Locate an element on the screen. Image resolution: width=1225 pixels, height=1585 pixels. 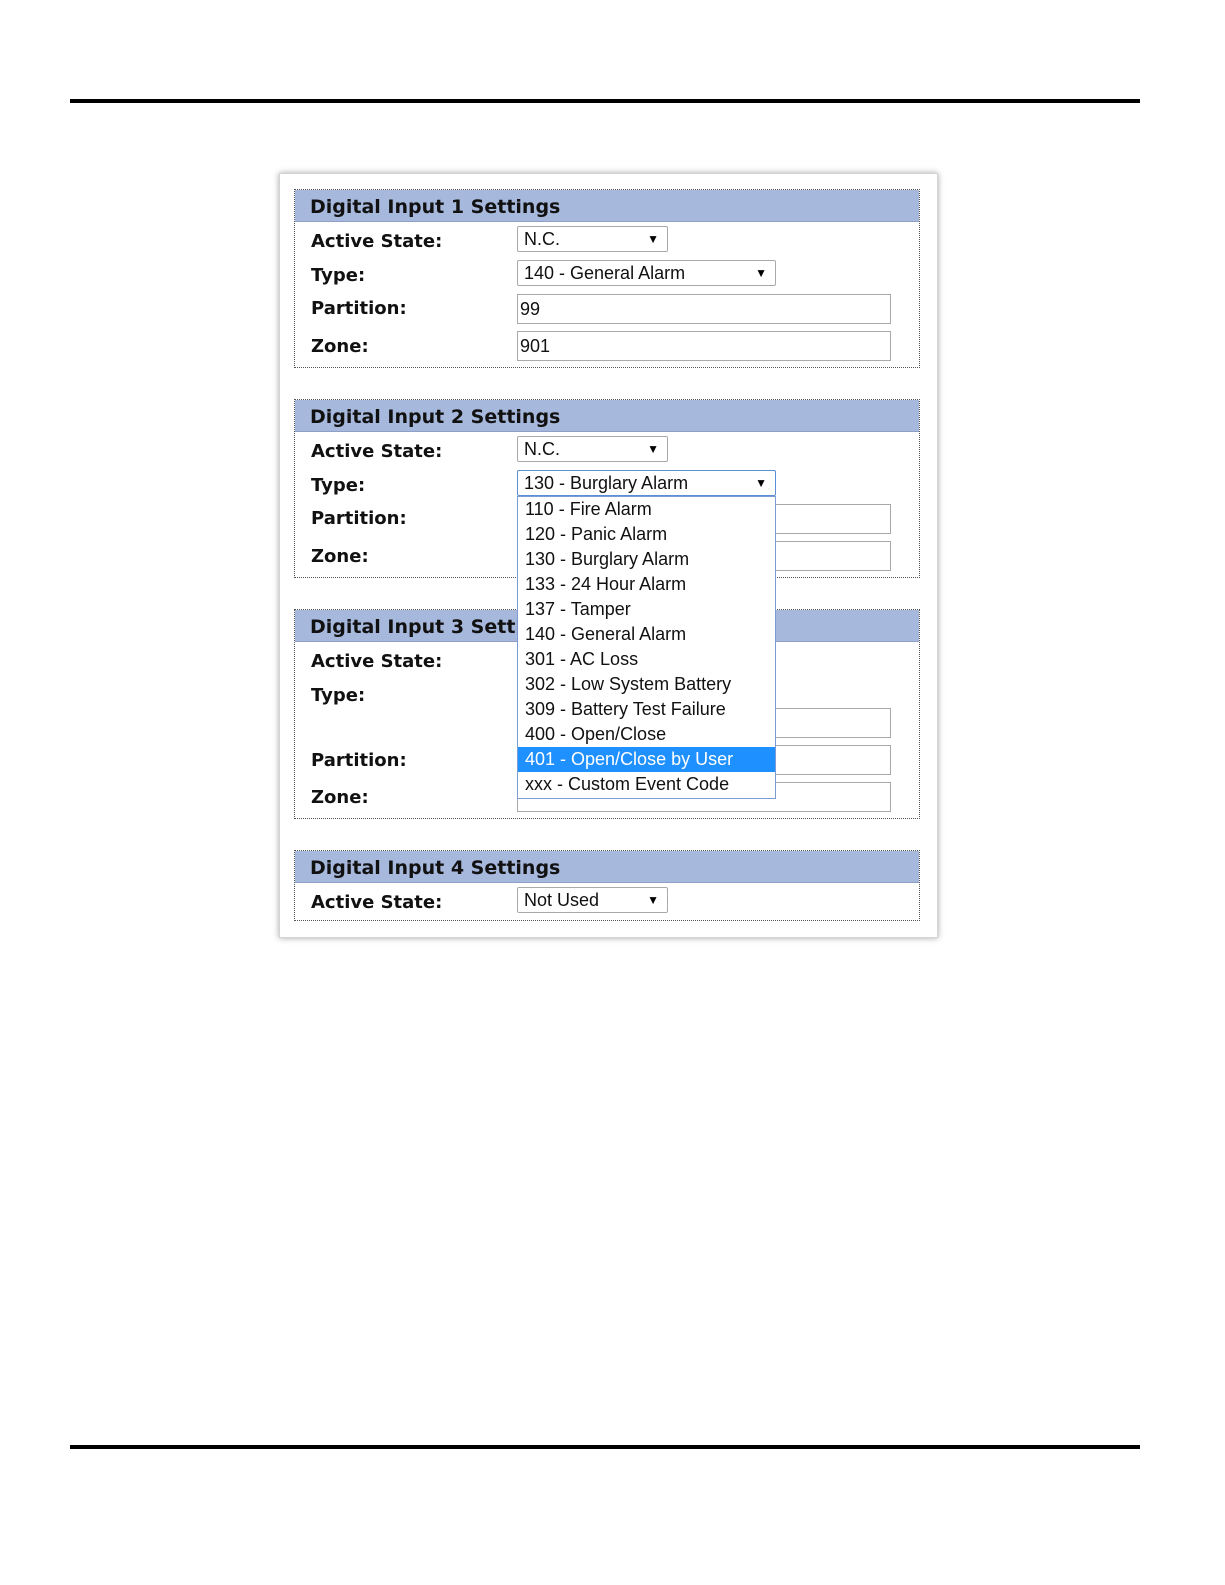
dropdown-option: 133 - 24 Hour Alarm is located at coordinates (646, 584).